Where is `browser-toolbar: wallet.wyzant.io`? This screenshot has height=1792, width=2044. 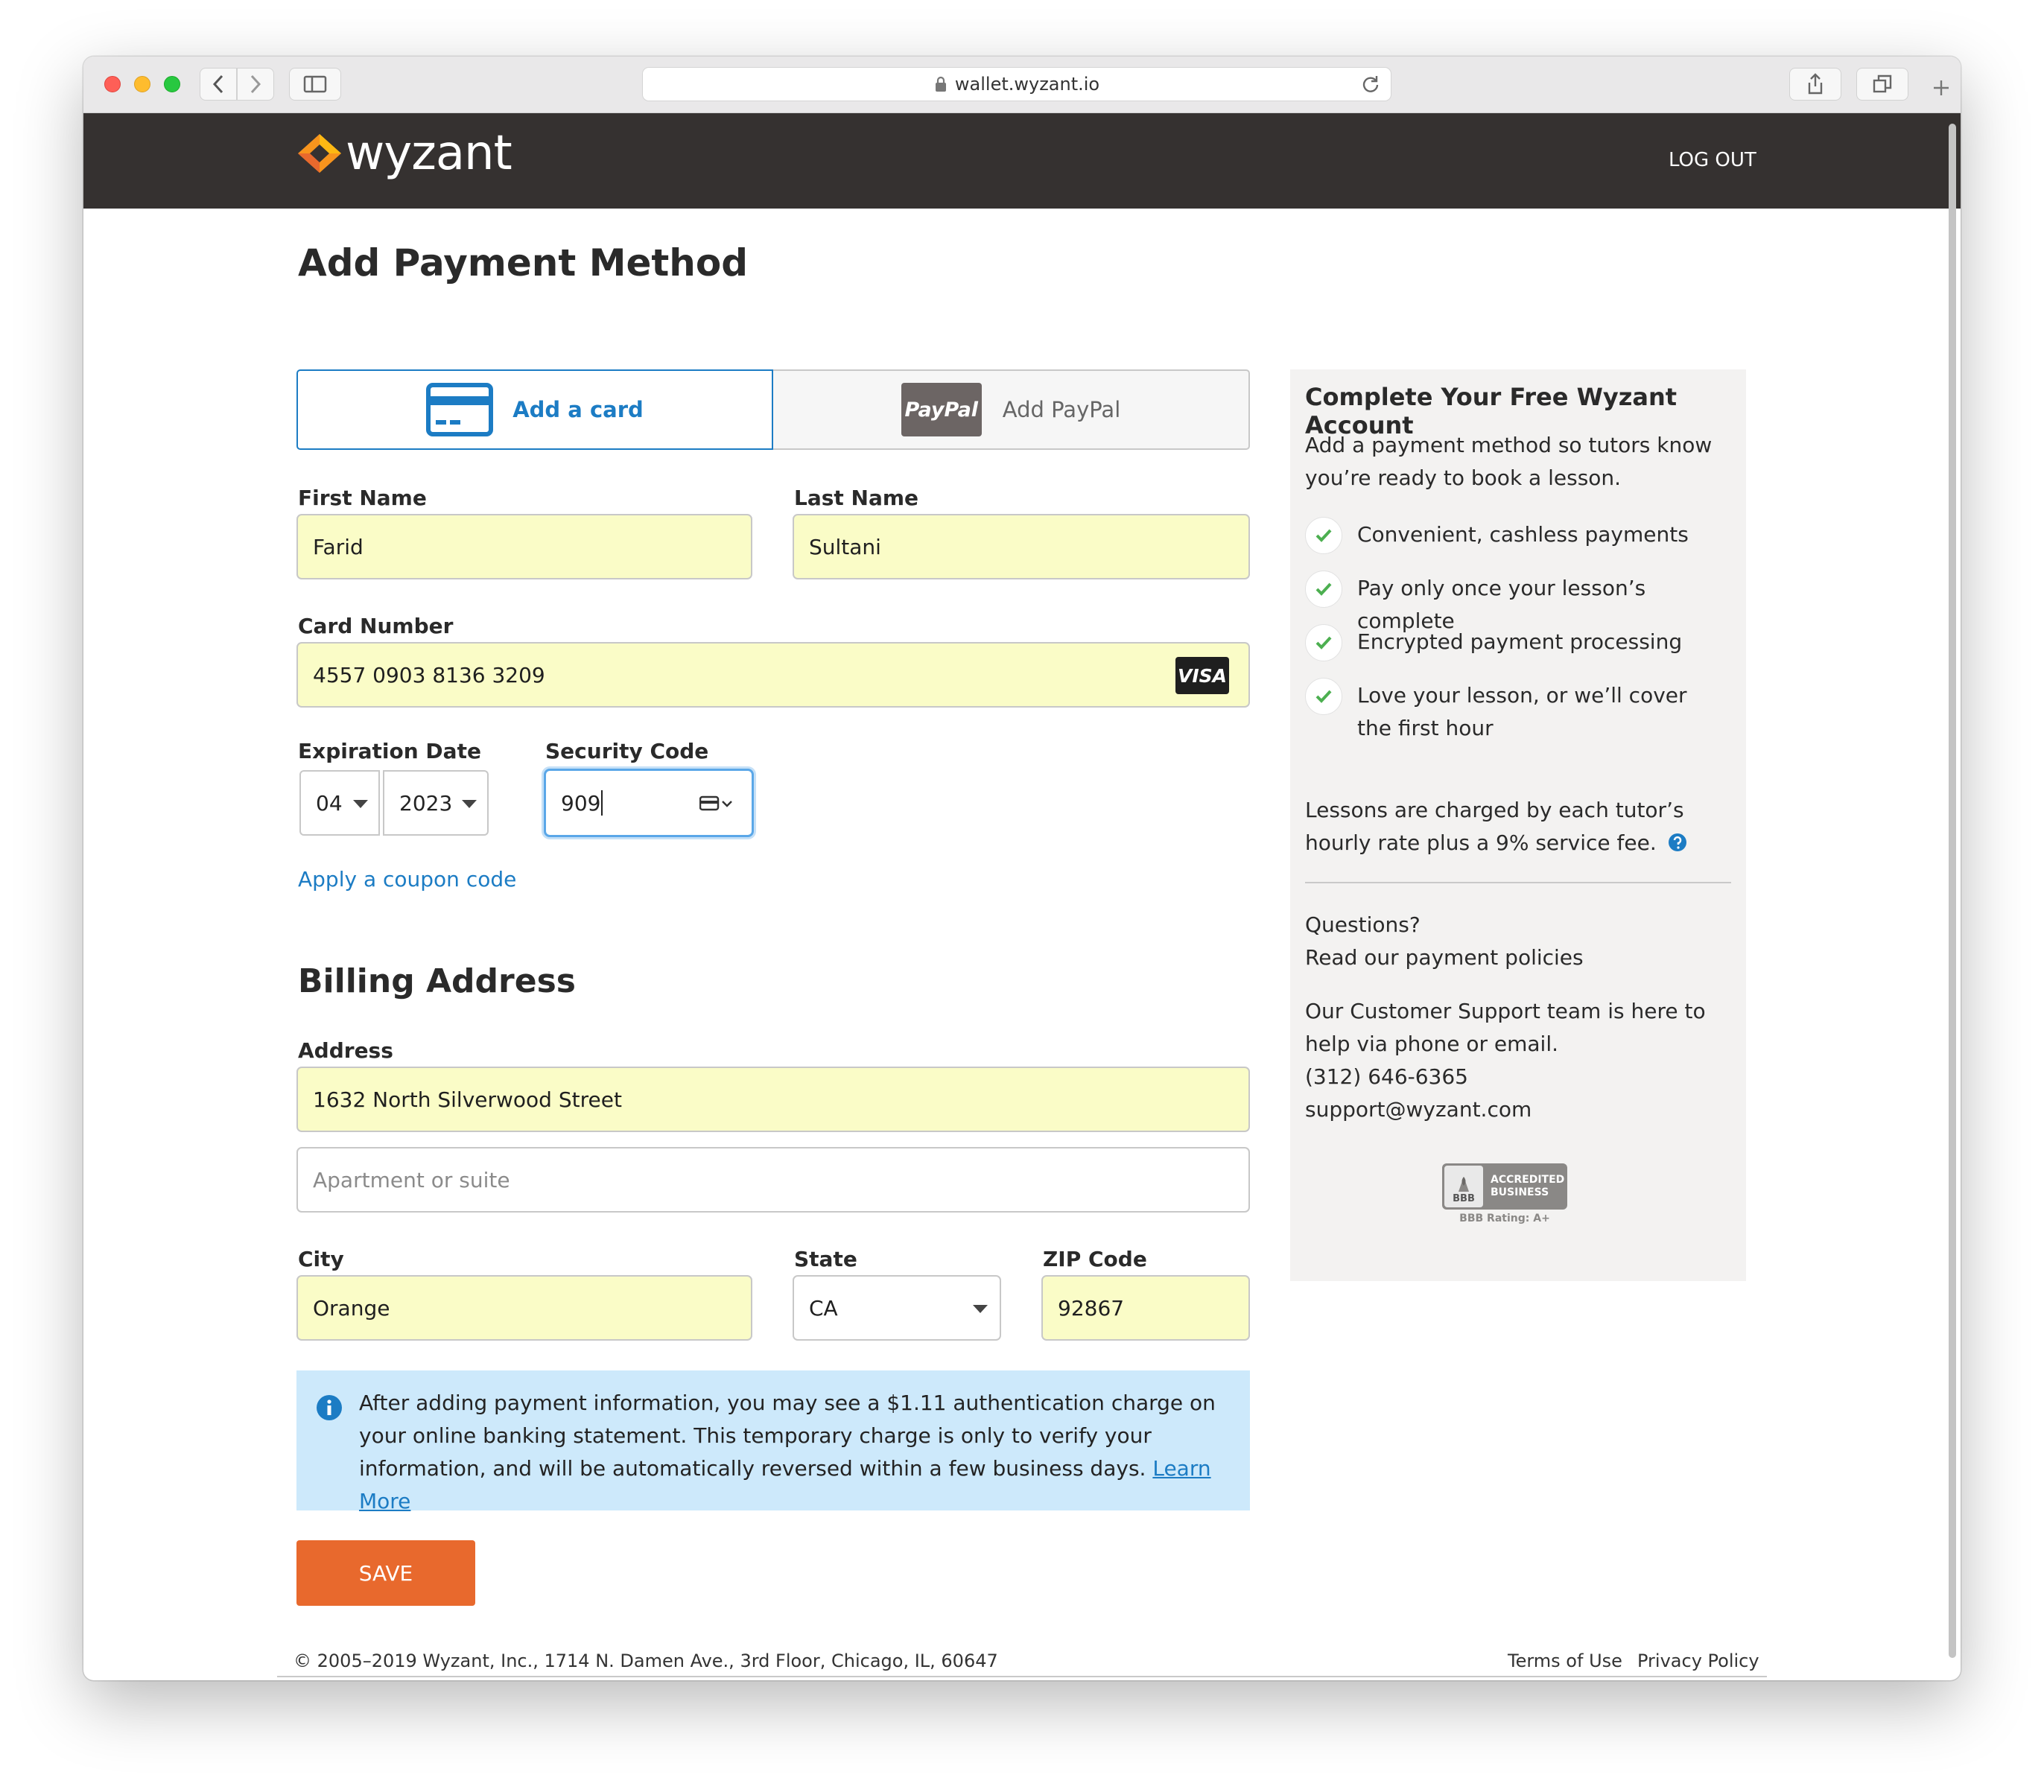
browser-toolbar: wallet.wyzant.io is located at coordinates (1022, 85).